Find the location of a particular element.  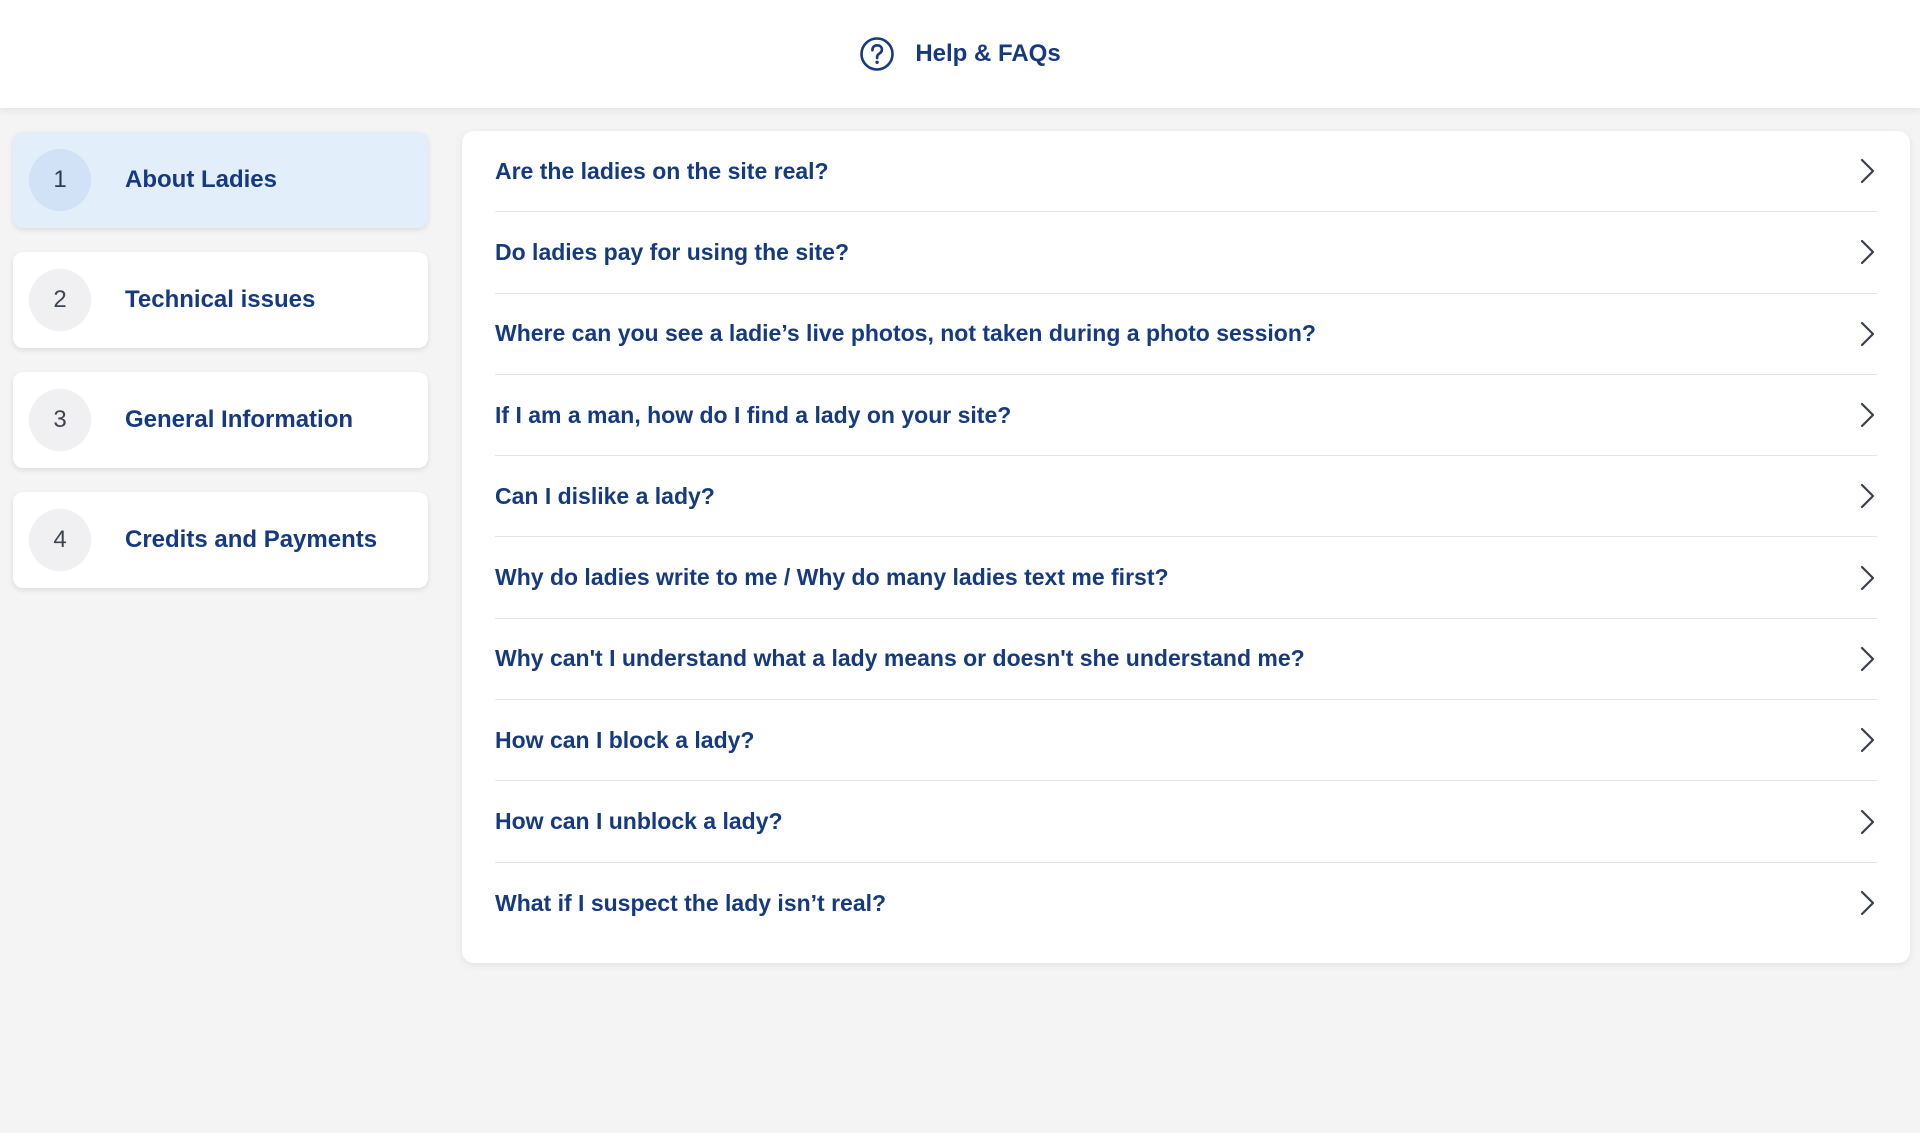

faq-item: Can I dislike a lady? is located at coordinates (1186, 497).